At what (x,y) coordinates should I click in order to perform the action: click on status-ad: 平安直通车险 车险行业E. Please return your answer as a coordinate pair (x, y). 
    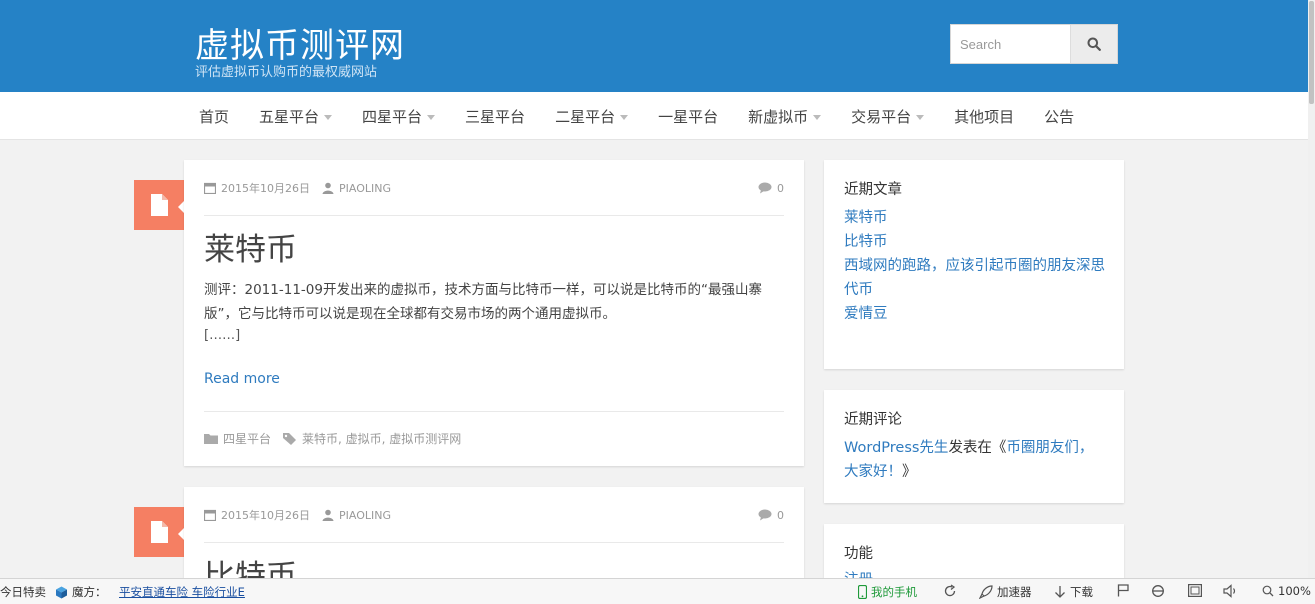
    Looking at the image, I should click on (182, 592).